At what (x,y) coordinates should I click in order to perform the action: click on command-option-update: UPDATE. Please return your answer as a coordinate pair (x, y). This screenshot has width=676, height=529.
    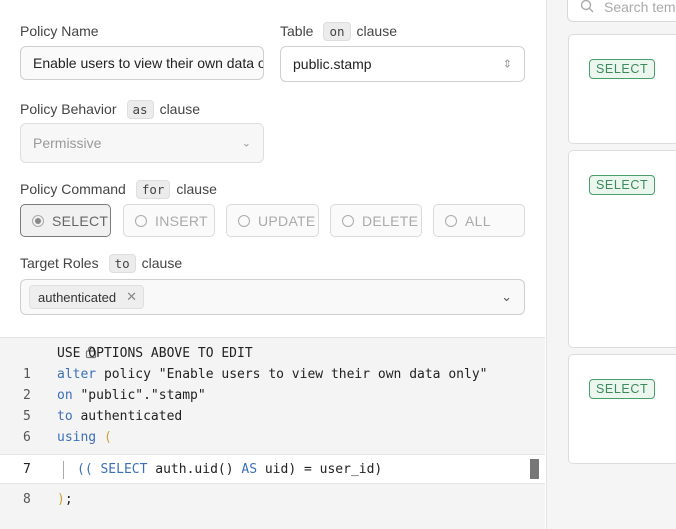
    Looking at the image, I should click on (272, 220).